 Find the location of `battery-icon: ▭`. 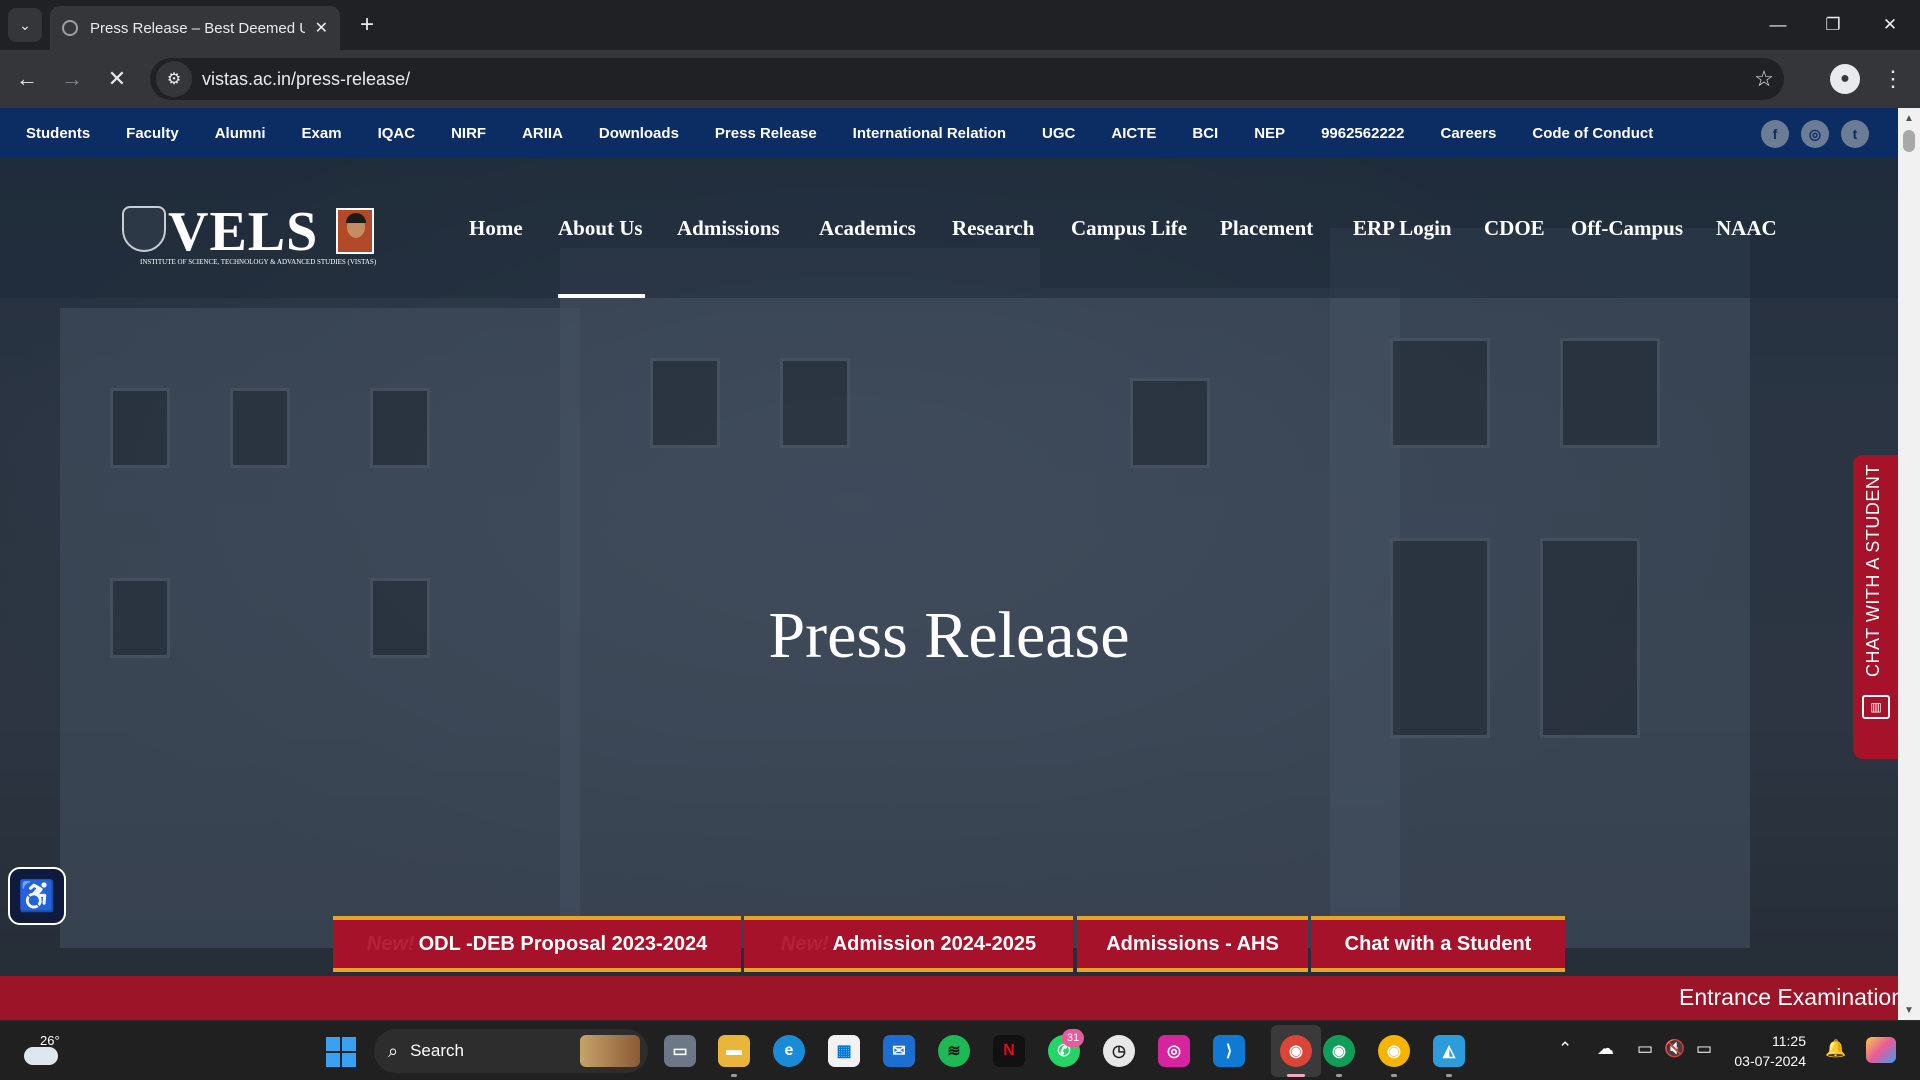

battery-icon: ▭ is located at coordinates (1704, 1049).